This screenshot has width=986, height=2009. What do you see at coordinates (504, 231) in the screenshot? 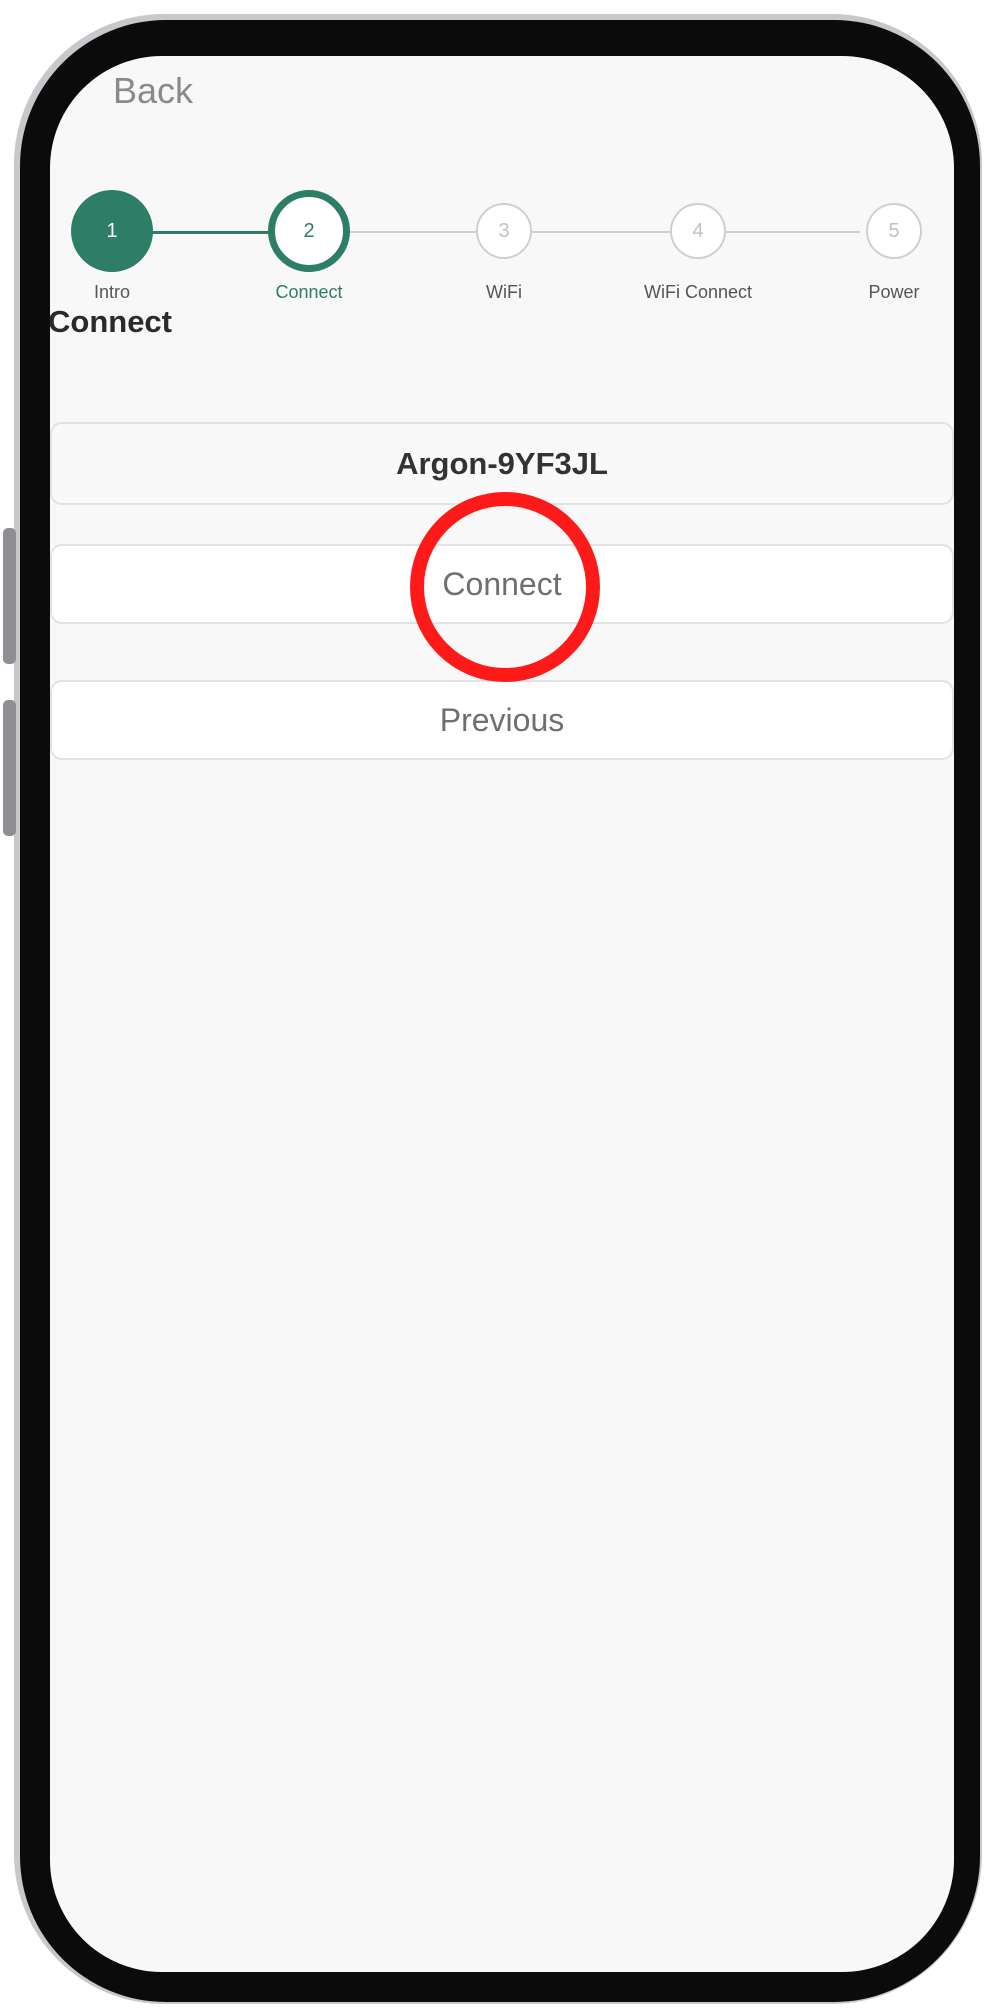
I see `step-3-circle: 3` at bounding box center [504, 231].